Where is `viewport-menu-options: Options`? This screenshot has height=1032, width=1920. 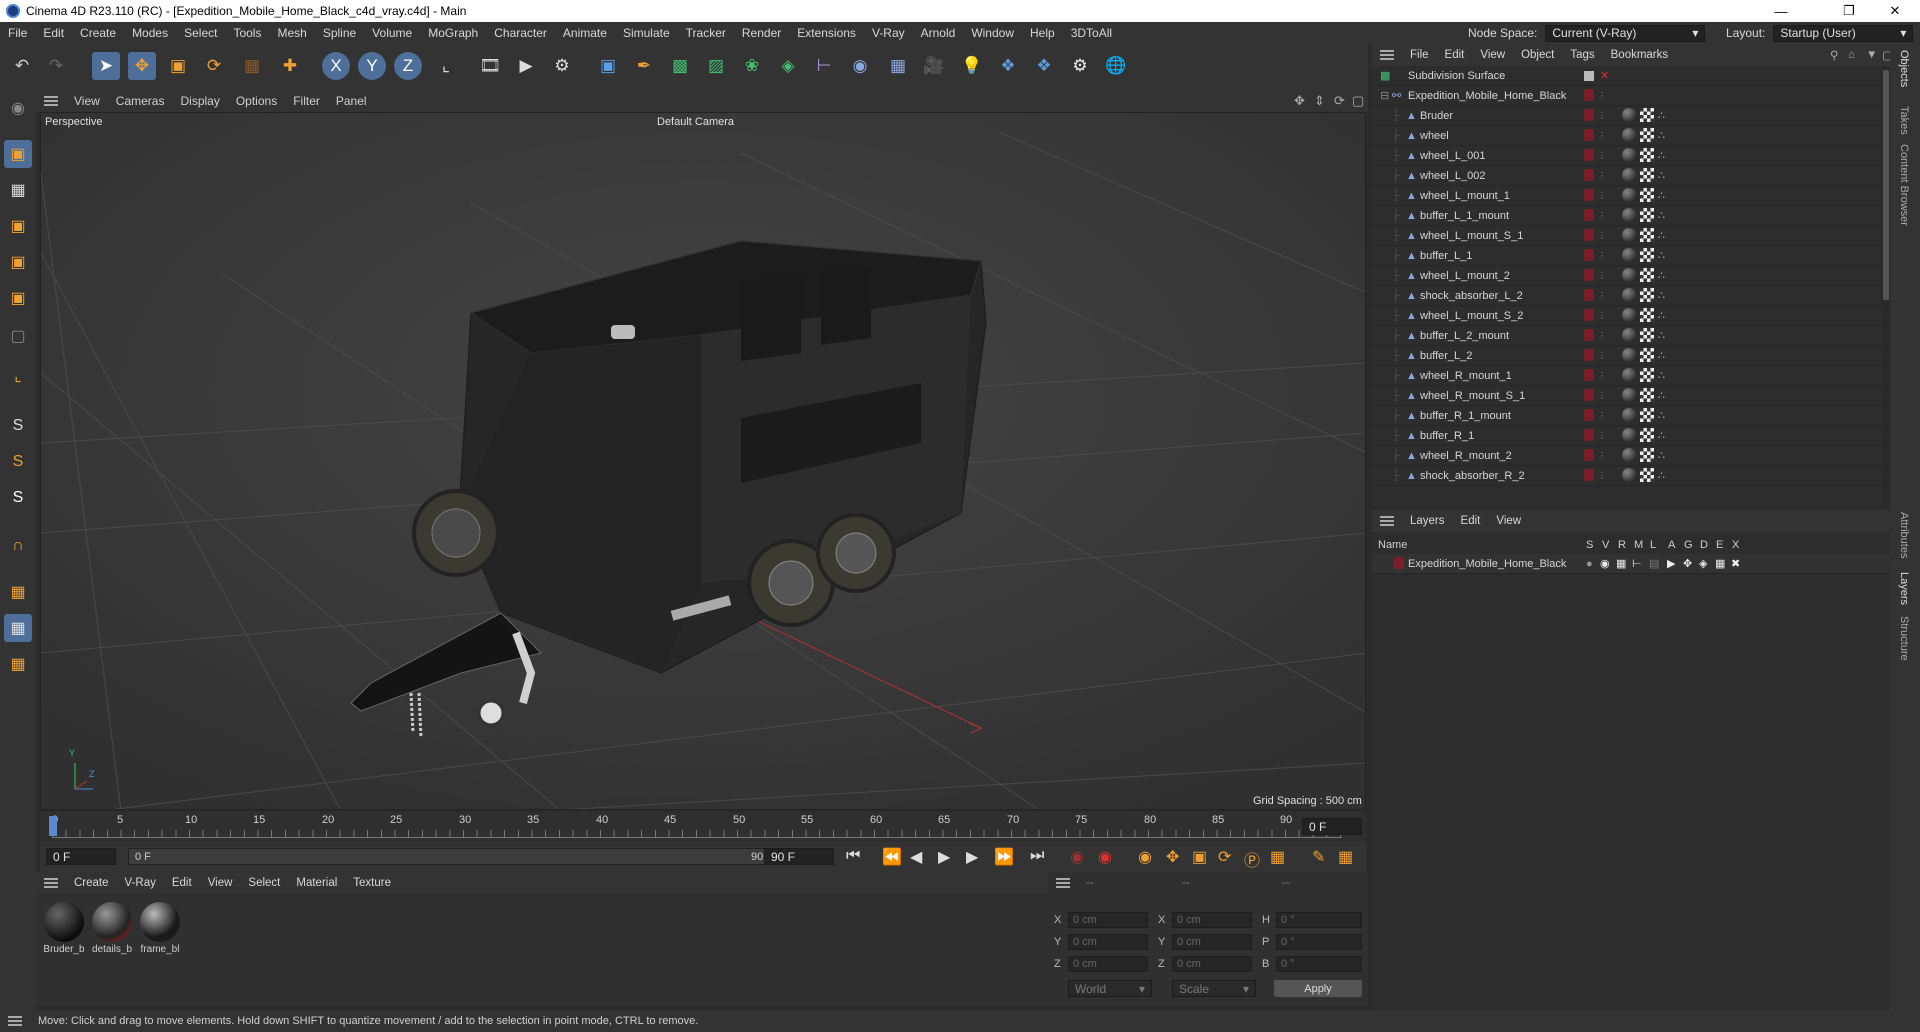
viewport-menu-options: Options is located at coordinates (256, 101).